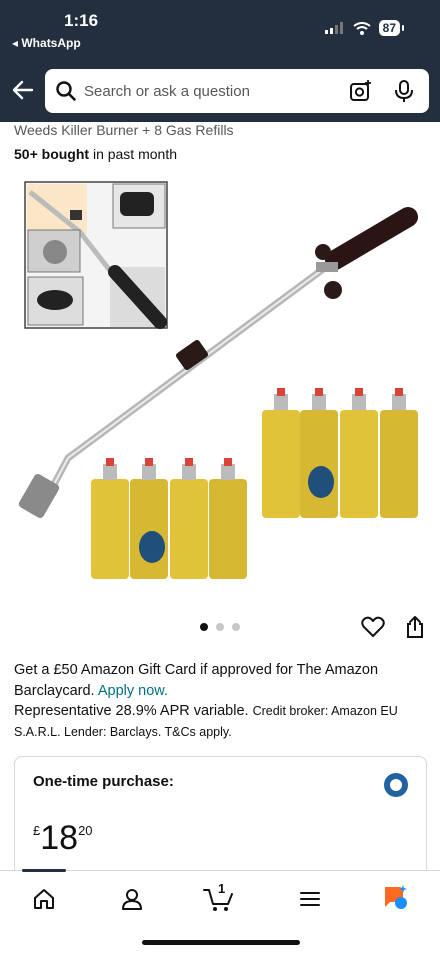 The image size is (440, 955). What do you see at coordinates (44, 899) in the screenshot?
I see `home-icon` at bounding box center [44, 899].